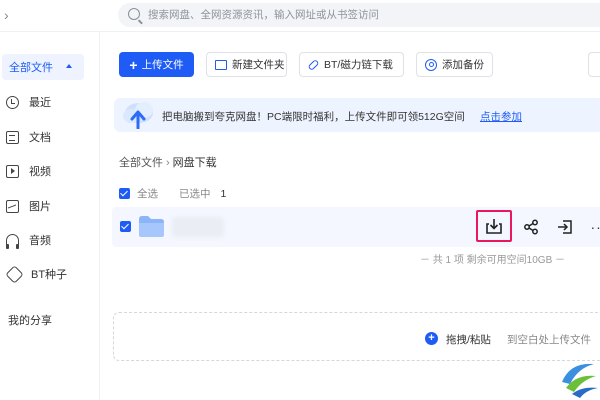 This screenshot has height=400, width=600. Describe the element at coordinates (133, 64) in the screenshot. I see `plus-icon: +` at that location.